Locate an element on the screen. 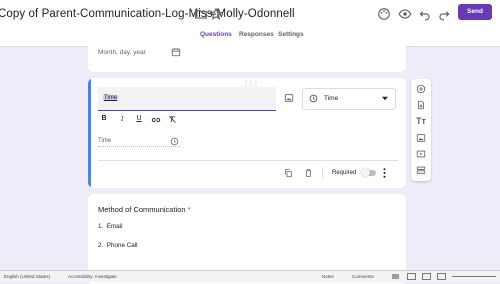 This screenshot has height=284, width=500. comments-button: Comments is located at coordinates (363, 276).